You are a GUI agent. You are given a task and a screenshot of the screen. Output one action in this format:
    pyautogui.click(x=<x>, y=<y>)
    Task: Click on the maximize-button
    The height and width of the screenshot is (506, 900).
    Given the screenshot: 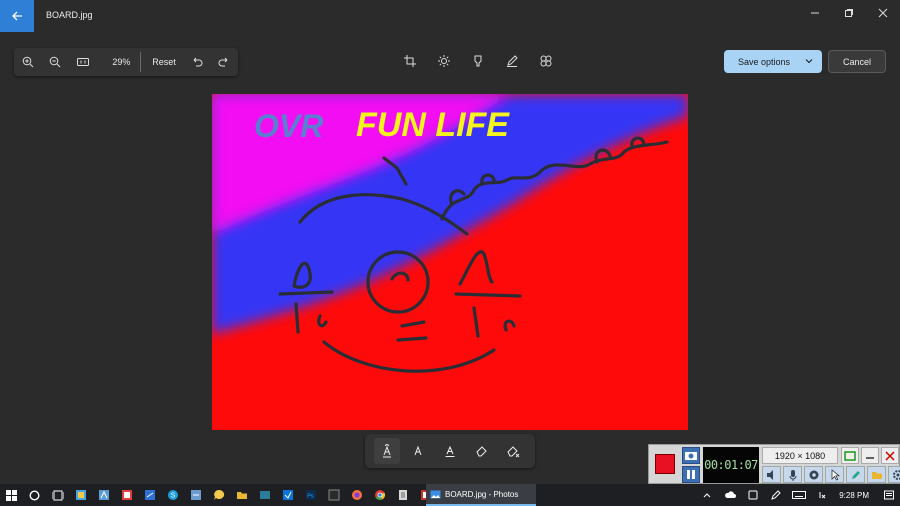 What is the action you would take?
    pyautogui.click(x=849, y=13)
    